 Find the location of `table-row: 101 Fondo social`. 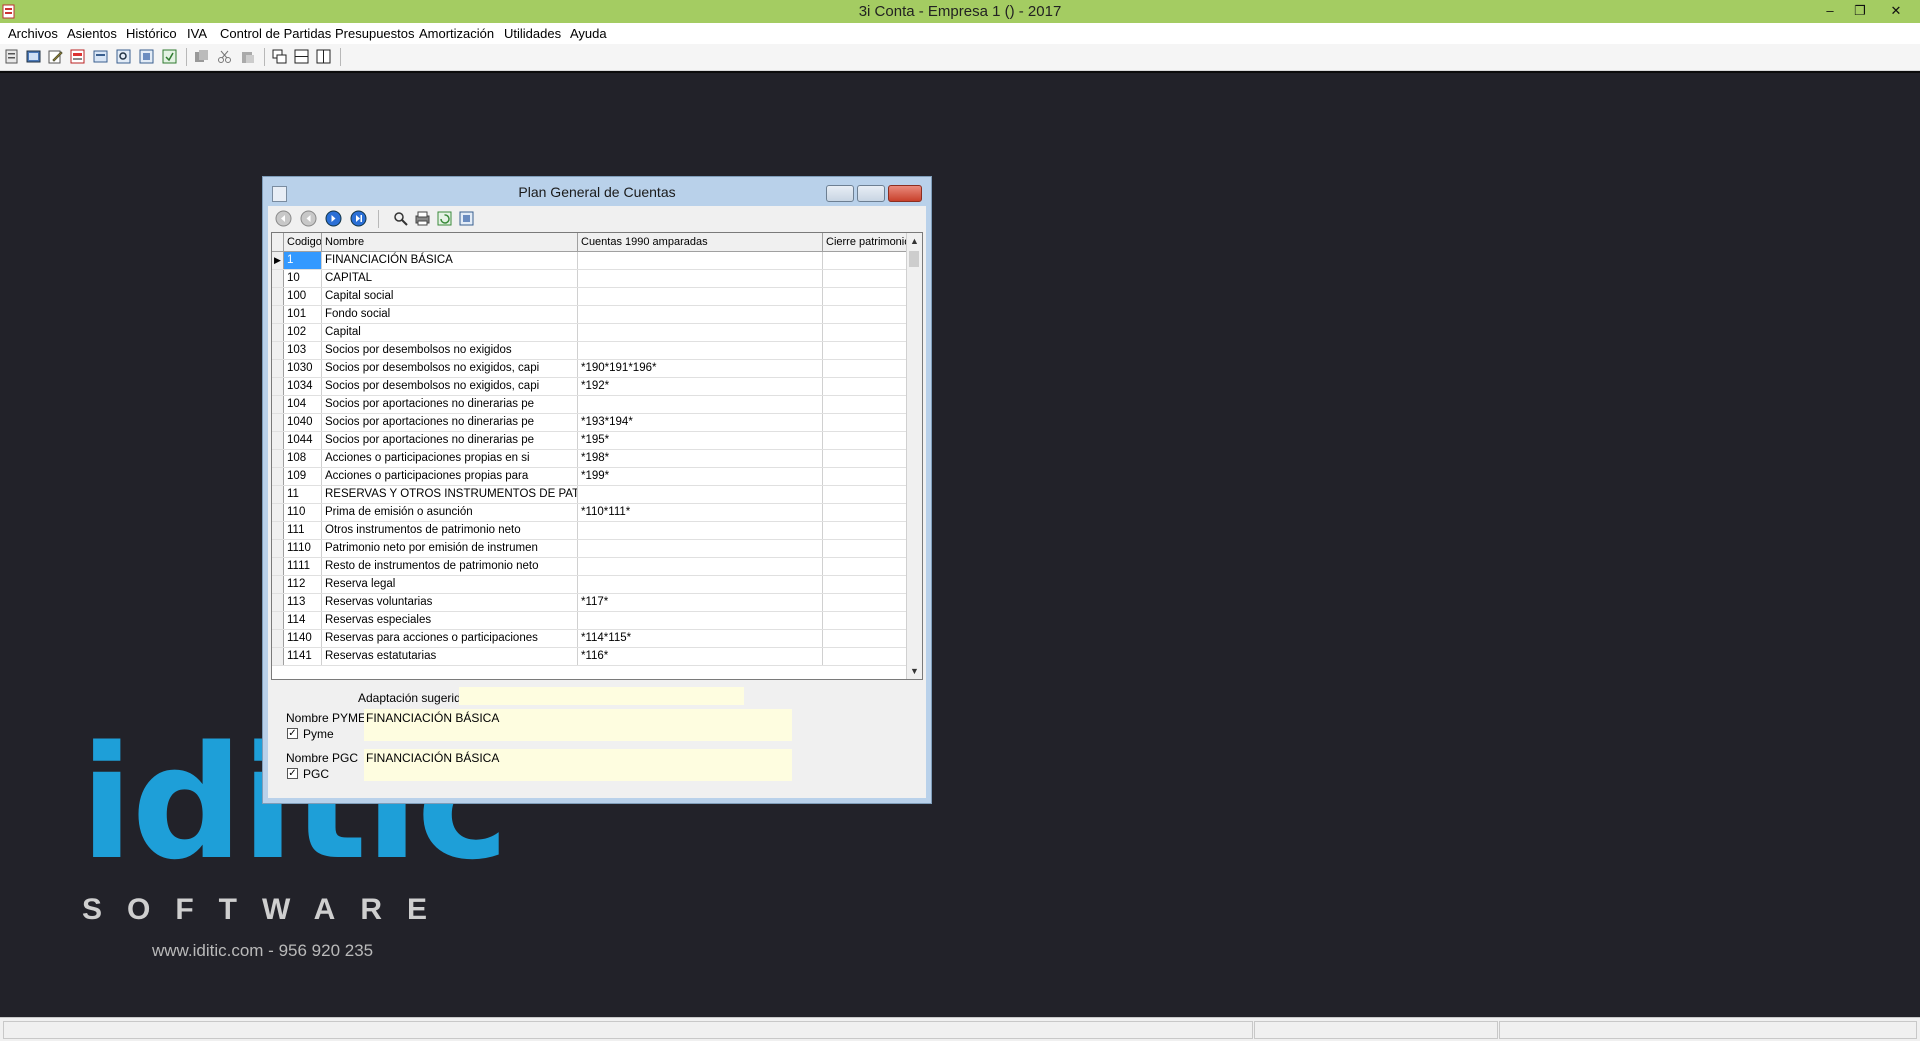

table-row: 101 Fondo social is located at coordinates (590, 315).